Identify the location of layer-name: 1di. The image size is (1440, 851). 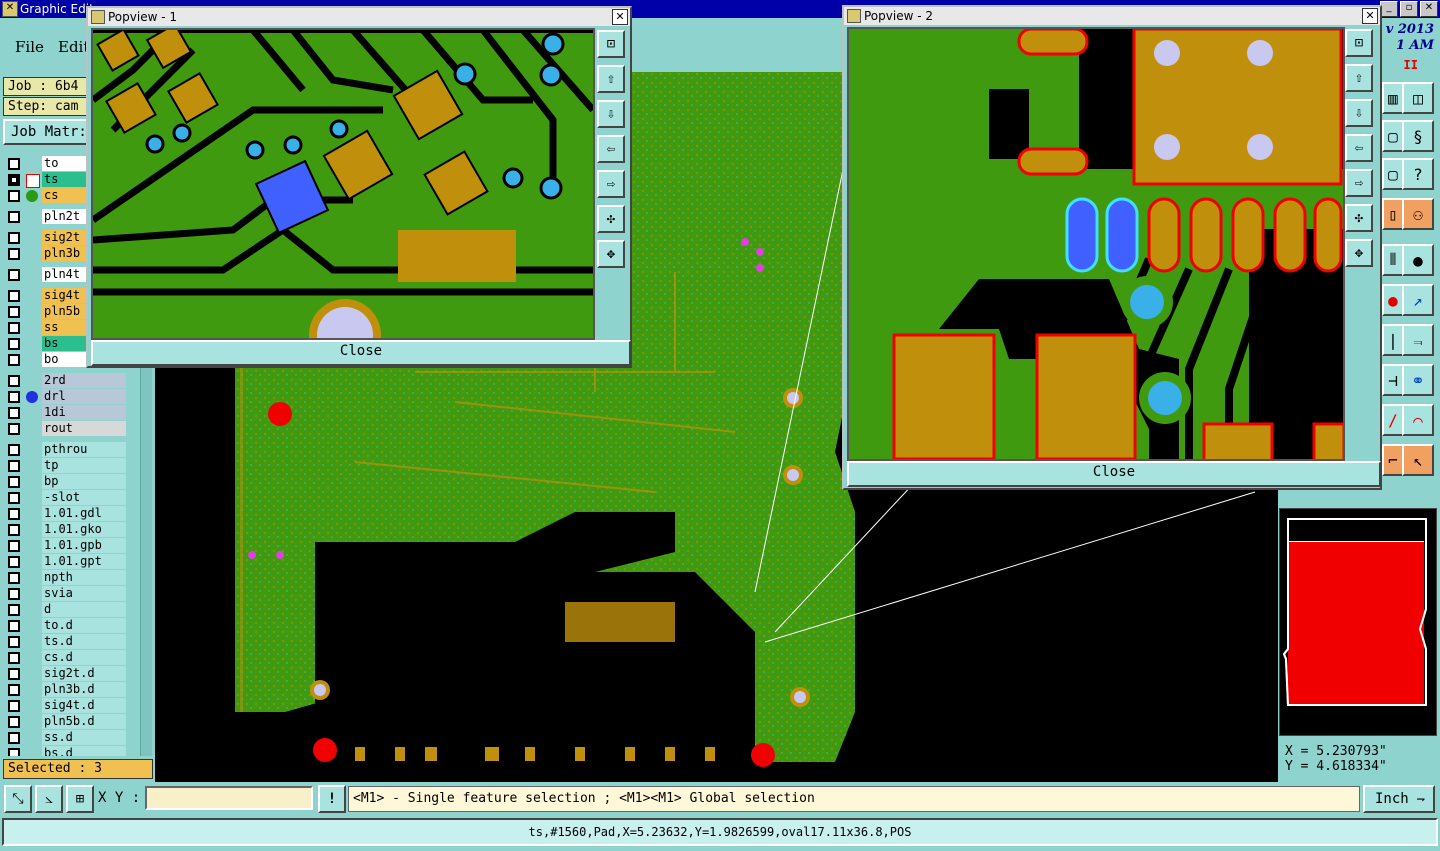
(84, 412).